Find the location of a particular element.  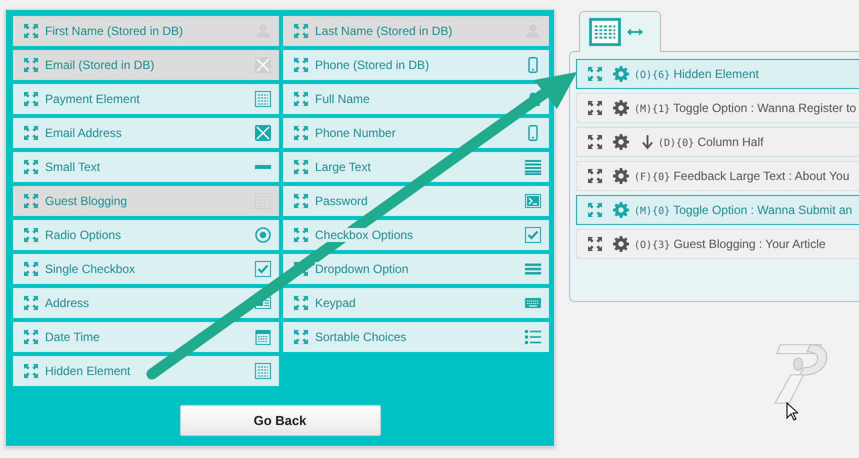

form-item-label: (M){0} Toggle Option : Wanna Submit an is located at coordinates (743, 210).